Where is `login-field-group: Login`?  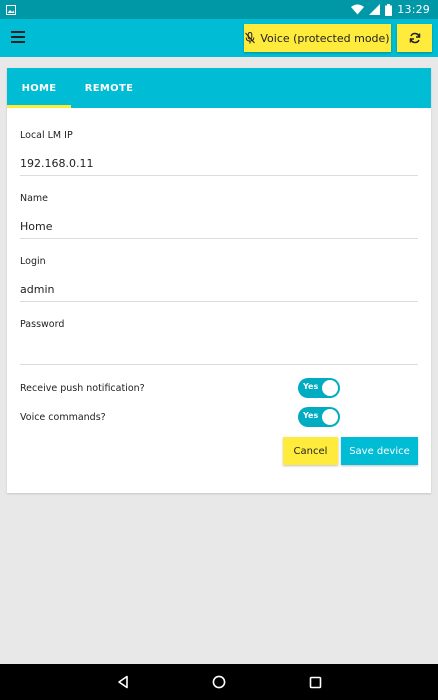
login-field-group: Login is located at coordinates (219, 279).